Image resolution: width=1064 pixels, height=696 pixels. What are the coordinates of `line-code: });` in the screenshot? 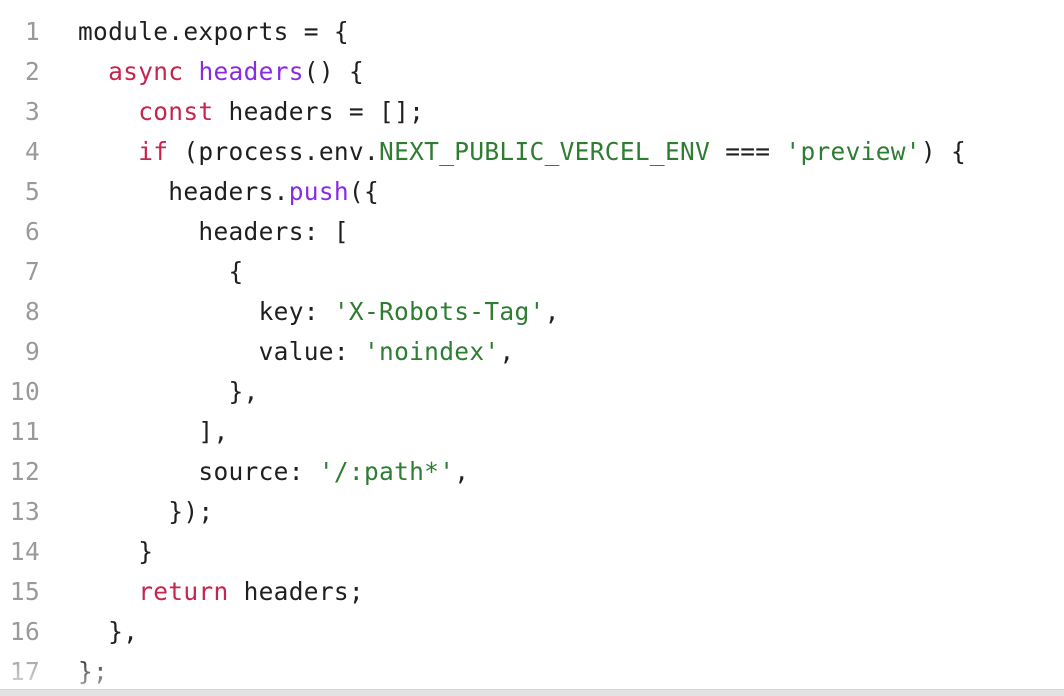 It's located at (145, 512).